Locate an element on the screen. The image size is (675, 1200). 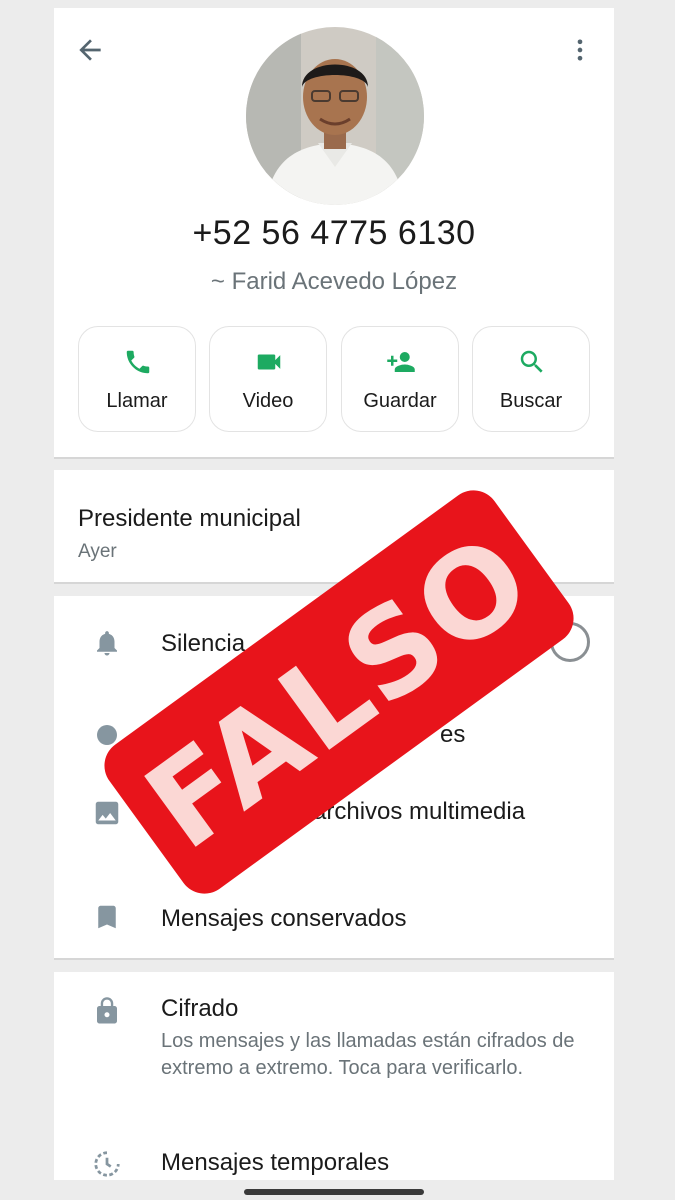
menu-button is located at coordinates (580, 50).